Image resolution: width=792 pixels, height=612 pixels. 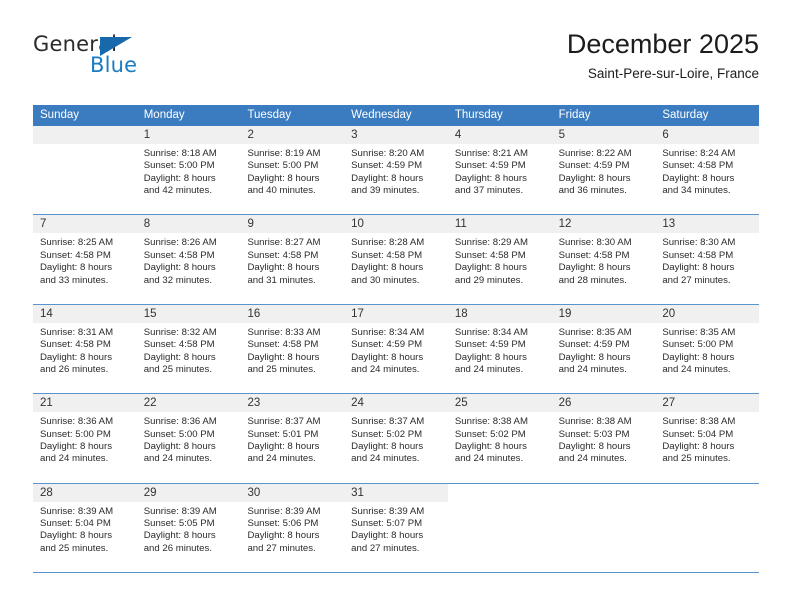 I want to click on day-number: 25, so click(x=499, y=403).